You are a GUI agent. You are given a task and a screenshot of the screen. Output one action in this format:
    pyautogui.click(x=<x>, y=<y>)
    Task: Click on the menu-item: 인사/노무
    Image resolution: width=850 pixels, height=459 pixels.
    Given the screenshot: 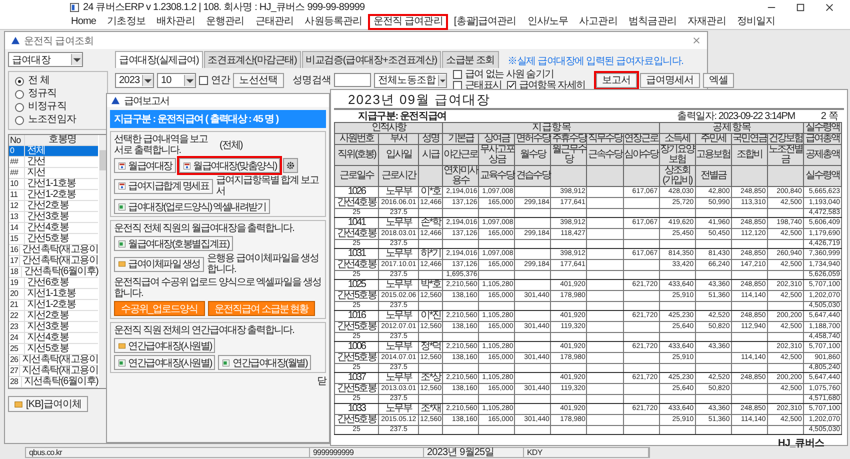 What is the action you would take?
    pyautogui.click(x=548, y=22)
    